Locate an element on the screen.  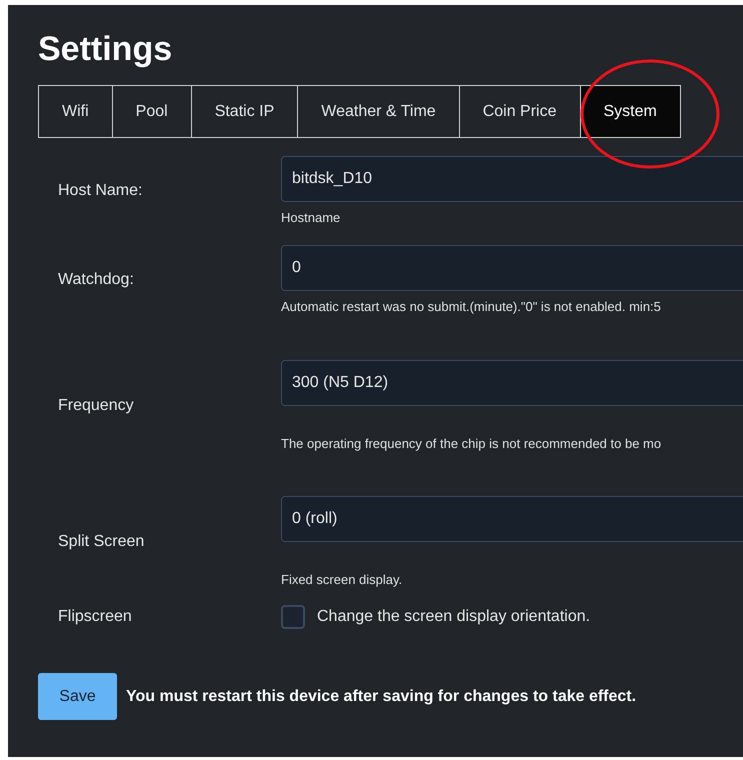
tab: Weather & Time is located at coordinates (378, 111).